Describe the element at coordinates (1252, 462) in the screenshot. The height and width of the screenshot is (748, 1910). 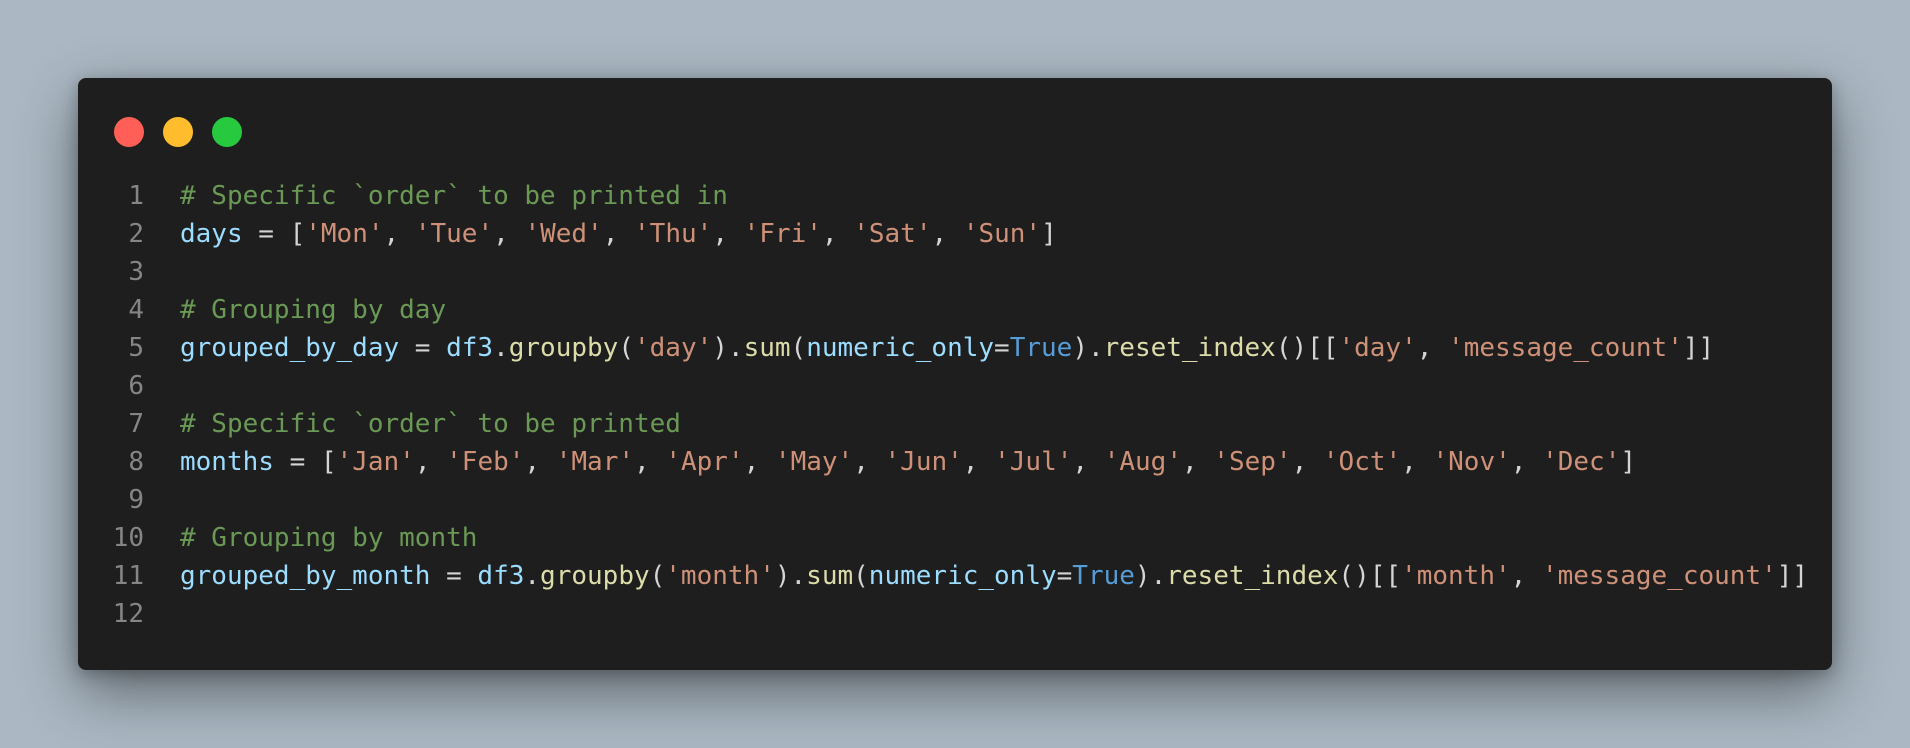
I see `code-token-string: 'Sep'` at that location.